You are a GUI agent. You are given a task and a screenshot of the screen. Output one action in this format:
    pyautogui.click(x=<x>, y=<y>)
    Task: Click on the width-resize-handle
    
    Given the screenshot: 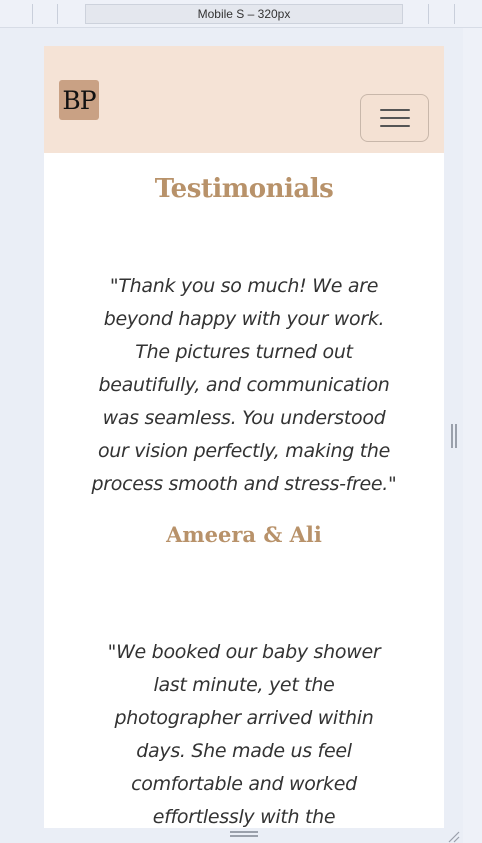 What is the action you would take?
    pyautogui.click(x=455, y=436)
    